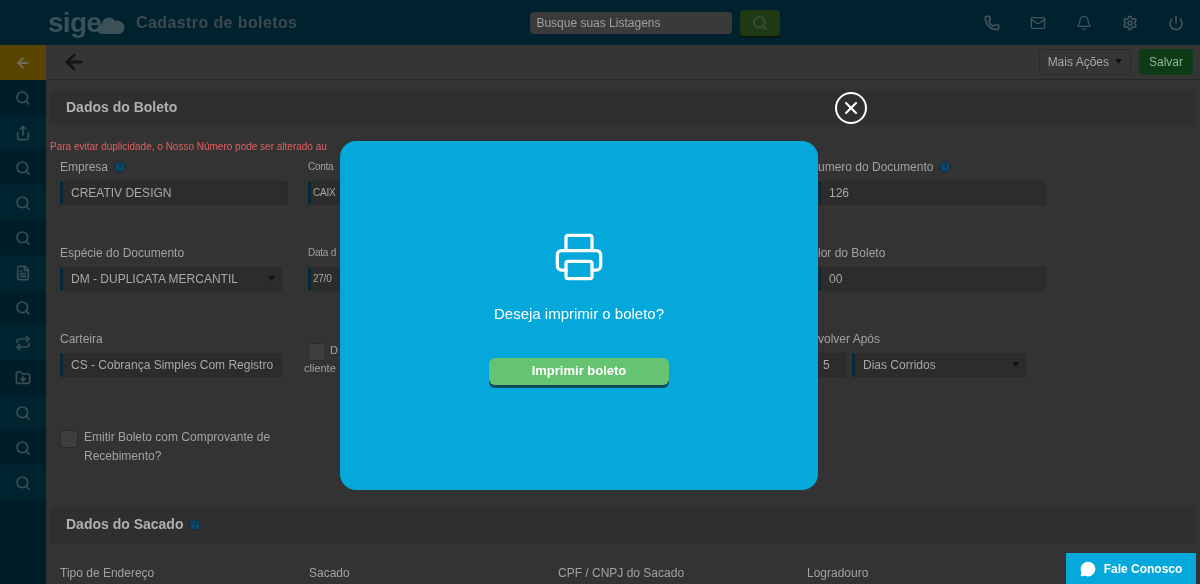 Image resolution: width=1200 pixels, height=584 pixels. What do you see at coordinates (631, 22) in the screenshot?
I see `search-field: Busque suas Listagens` at bounding box center [631, 22].